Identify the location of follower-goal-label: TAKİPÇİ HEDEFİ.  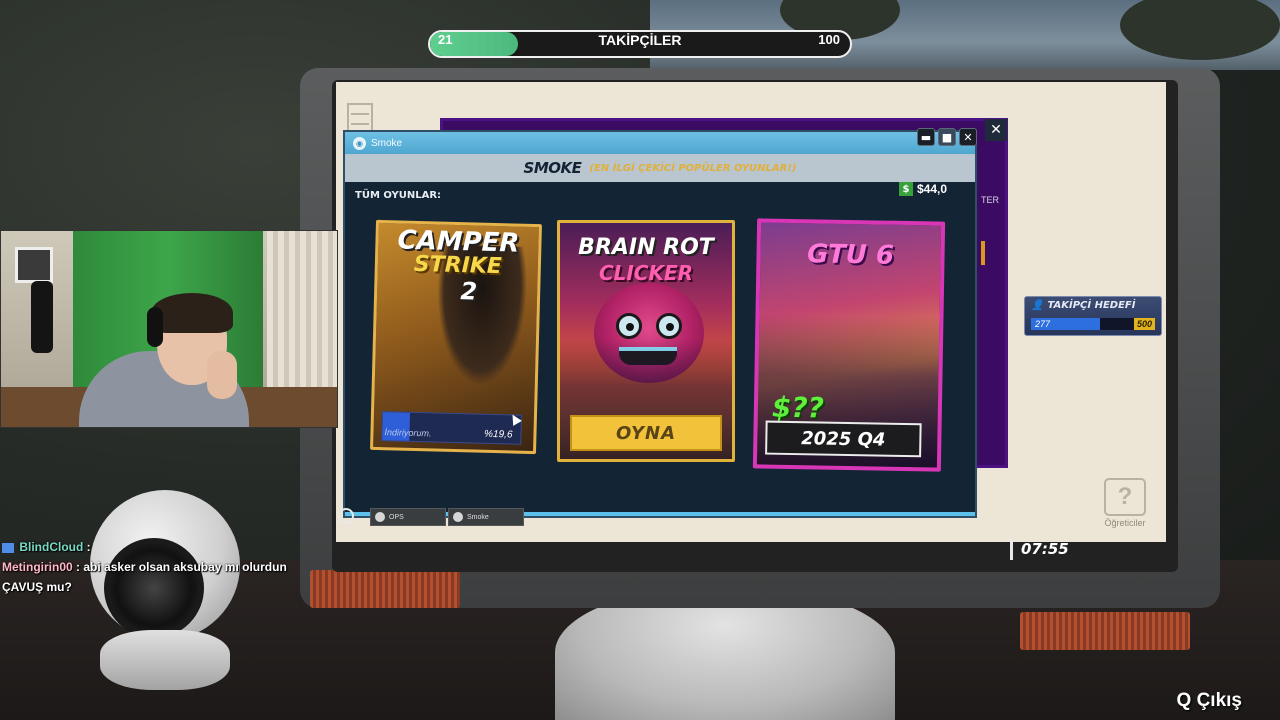
(1091, 305).